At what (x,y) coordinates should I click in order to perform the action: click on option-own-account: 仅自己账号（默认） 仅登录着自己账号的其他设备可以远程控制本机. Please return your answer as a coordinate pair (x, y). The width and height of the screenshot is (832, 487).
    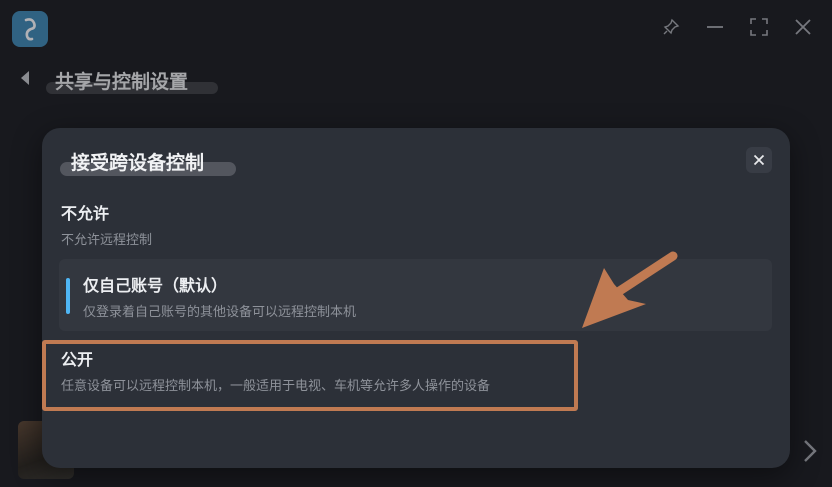
    Looking at the image, I should click on (415, 295).